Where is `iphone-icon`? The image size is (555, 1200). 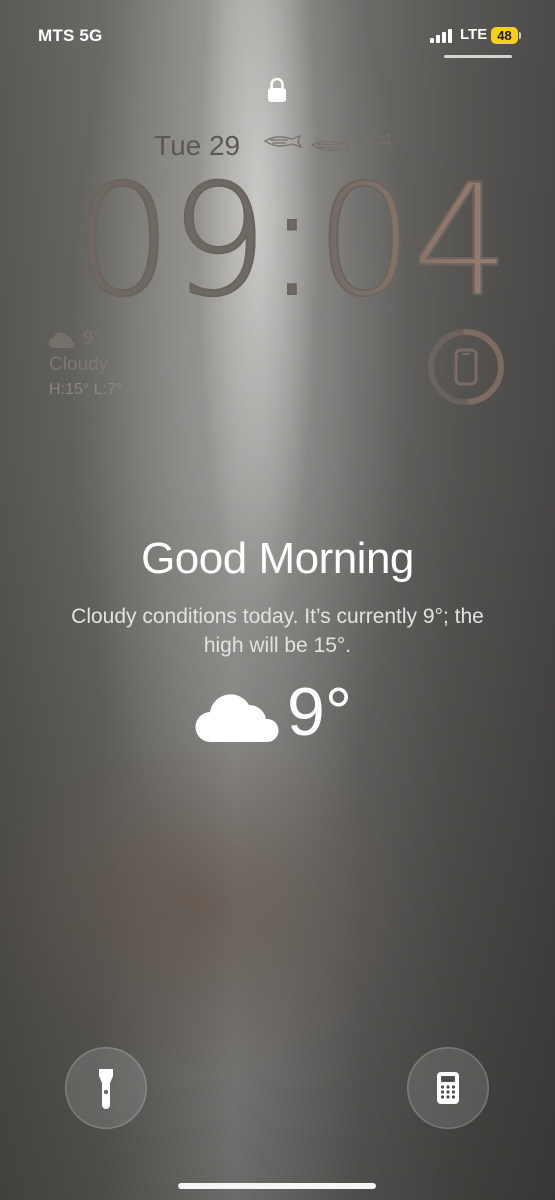
iphone-icon is located at coordinates (466, 367).